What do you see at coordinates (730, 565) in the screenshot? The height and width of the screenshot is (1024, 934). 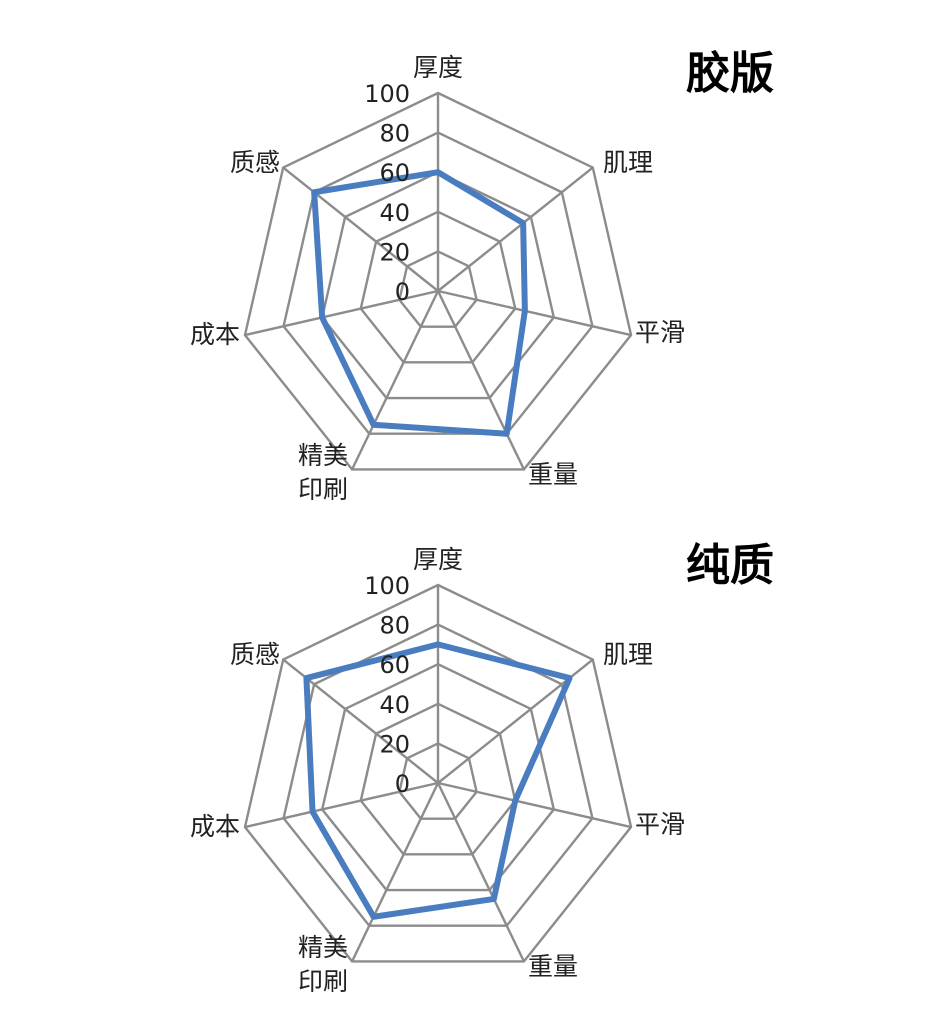 I see `chart-title: 纯质` at bounding box center [730, 565].